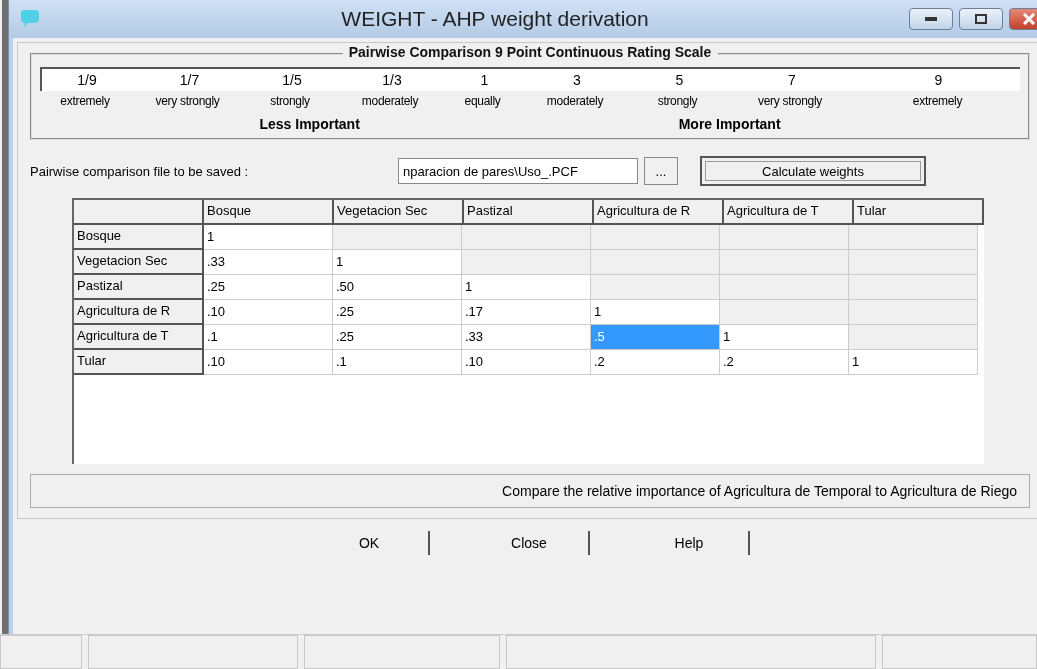  Describe the element at coordinates (495, 19) in the screenshot. I see `window-title: WEIGHT - AHP weight derivation` at that location.